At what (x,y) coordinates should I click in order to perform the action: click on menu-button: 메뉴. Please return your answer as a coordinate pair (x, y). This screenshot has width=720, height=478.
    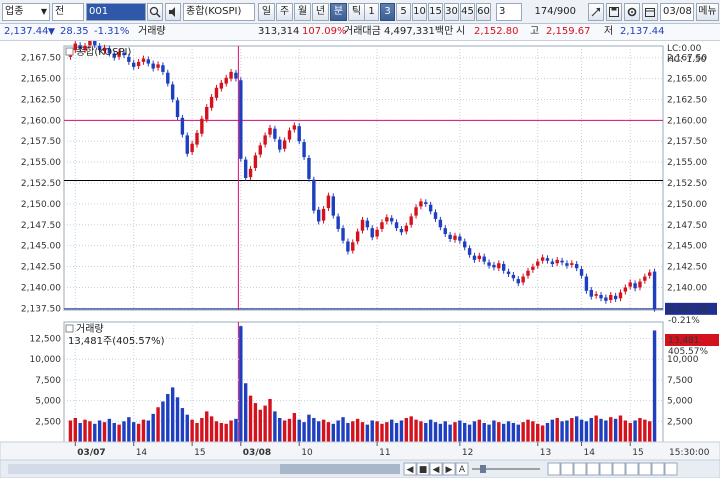
    Looking at the image, I should click on (707, 12).